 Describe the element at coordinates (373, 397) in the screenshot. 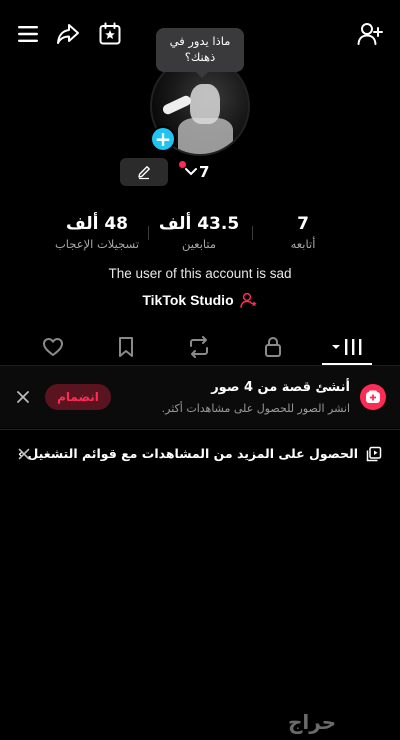

I see `story-plus-icon` at that location.